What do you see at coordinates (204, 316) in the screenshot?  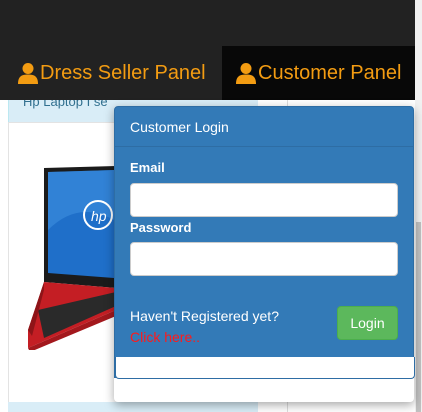 I see `register-prompt: Haven't Registered yet?` at bounding box center [204, 316].